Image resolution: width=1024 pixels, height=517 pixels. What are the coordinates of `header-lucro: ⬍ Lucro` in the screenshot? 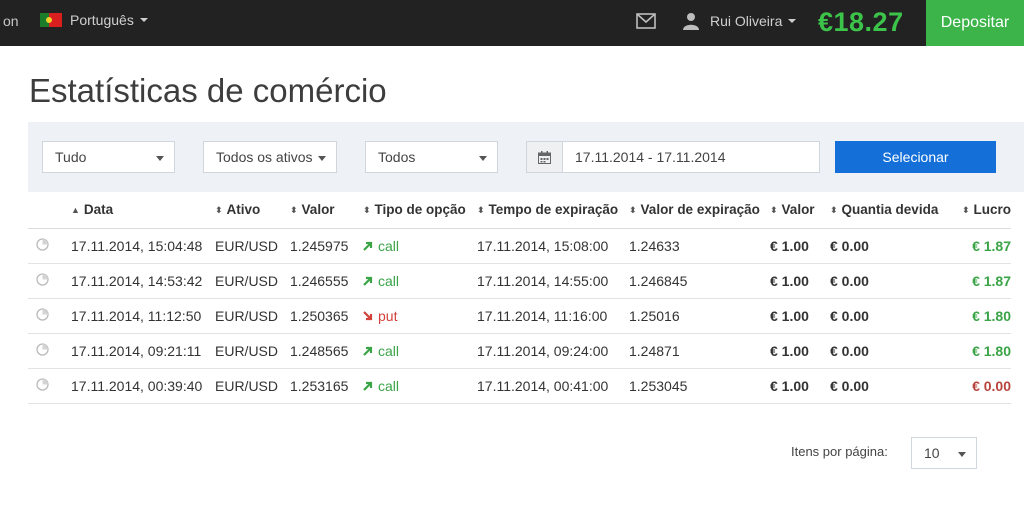 It's located at (980, 210).